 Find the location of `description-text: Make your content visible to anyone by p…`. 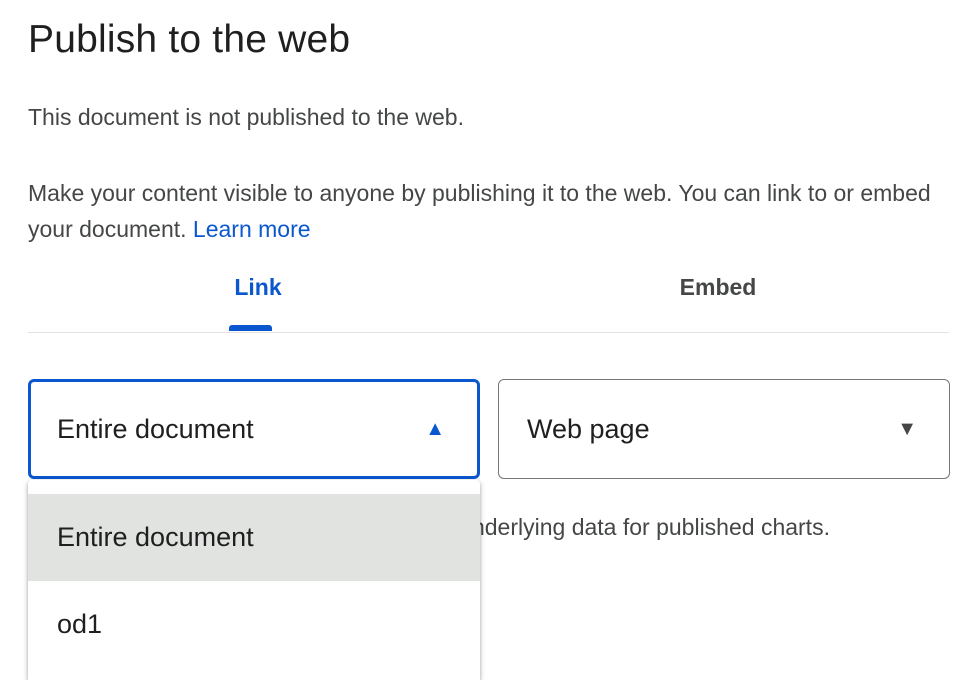

description-text: Make your content visible to anyone by p… is located at coordinates (479, 211).